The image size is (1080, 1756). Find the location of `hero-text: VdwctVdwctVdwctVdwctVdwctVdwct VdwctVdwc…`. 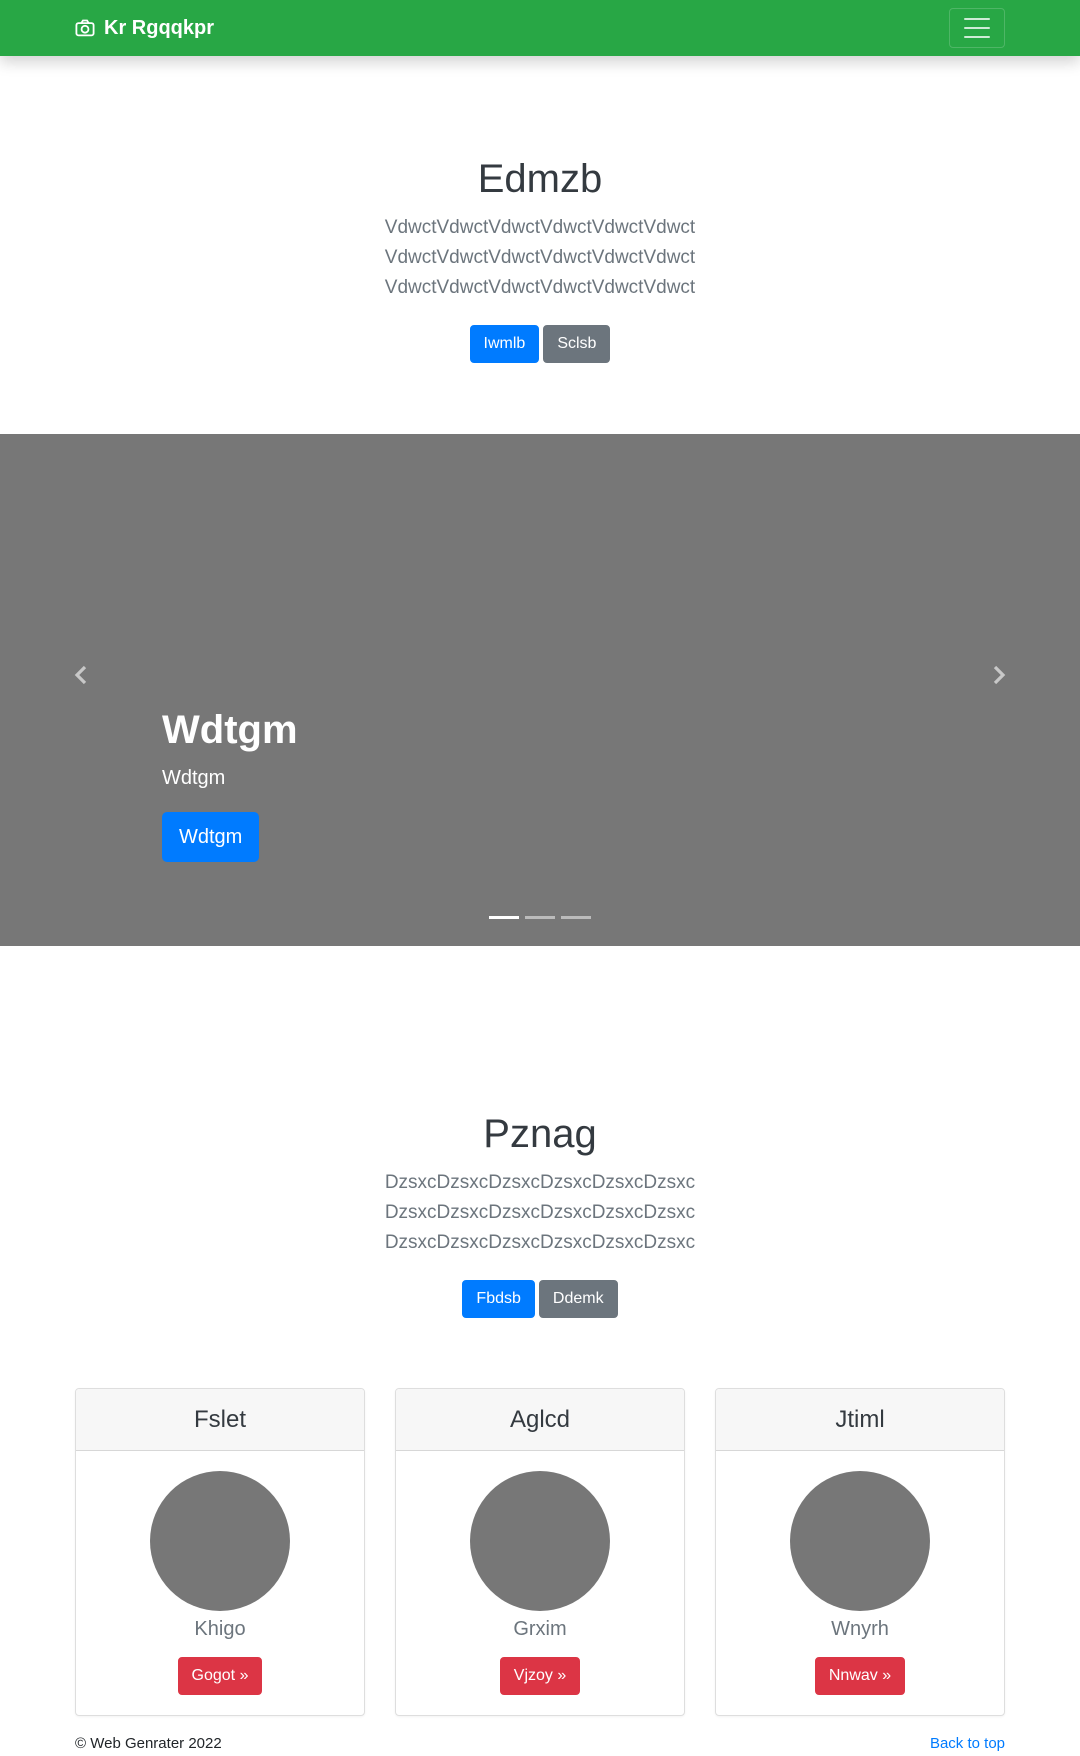

hero-text: VdwctVdwctVdwctVdwctVdwctVdwct VdwctVdwc… is located at coordinates (540, 257).